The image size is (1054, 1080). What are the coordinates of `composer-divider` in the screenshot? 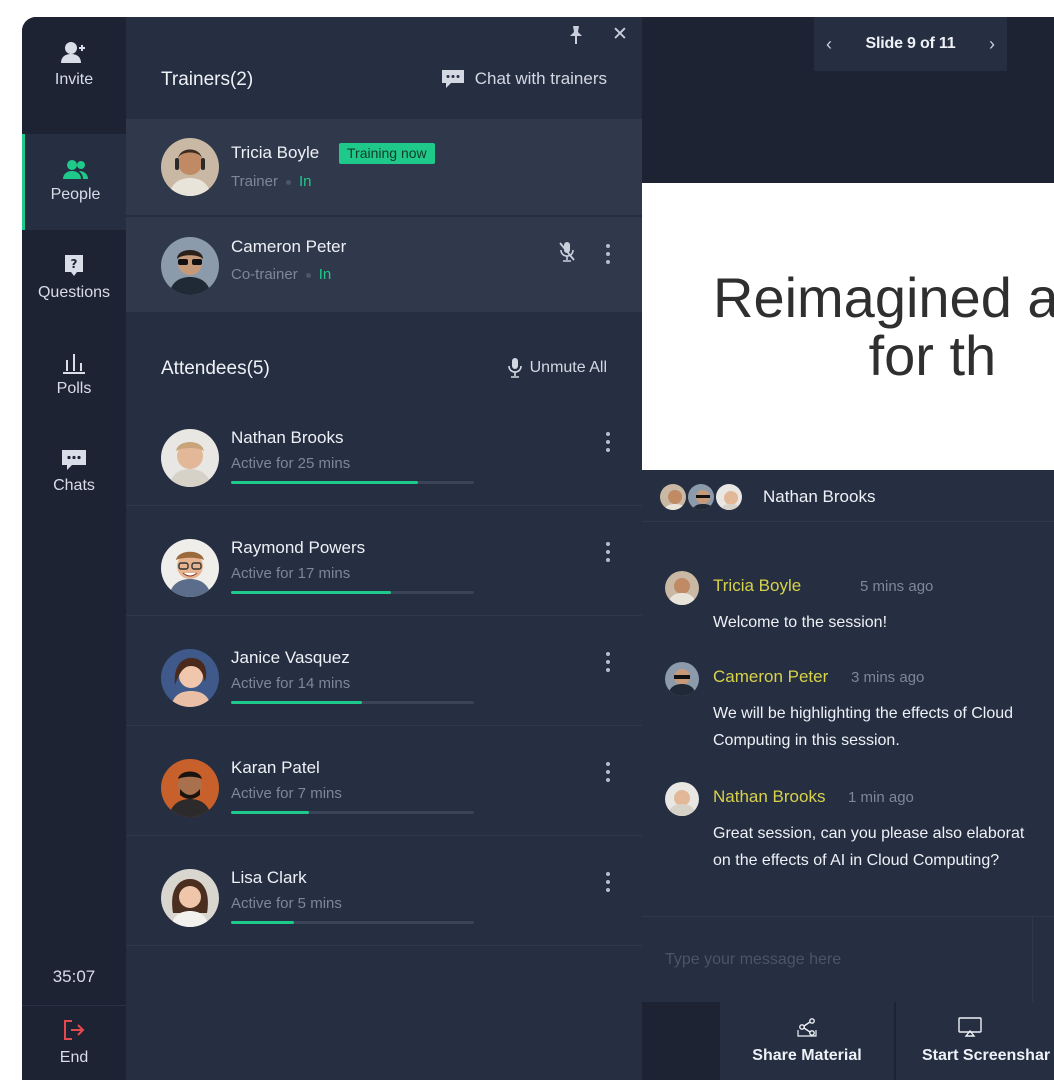 It's located at (1032, 959).